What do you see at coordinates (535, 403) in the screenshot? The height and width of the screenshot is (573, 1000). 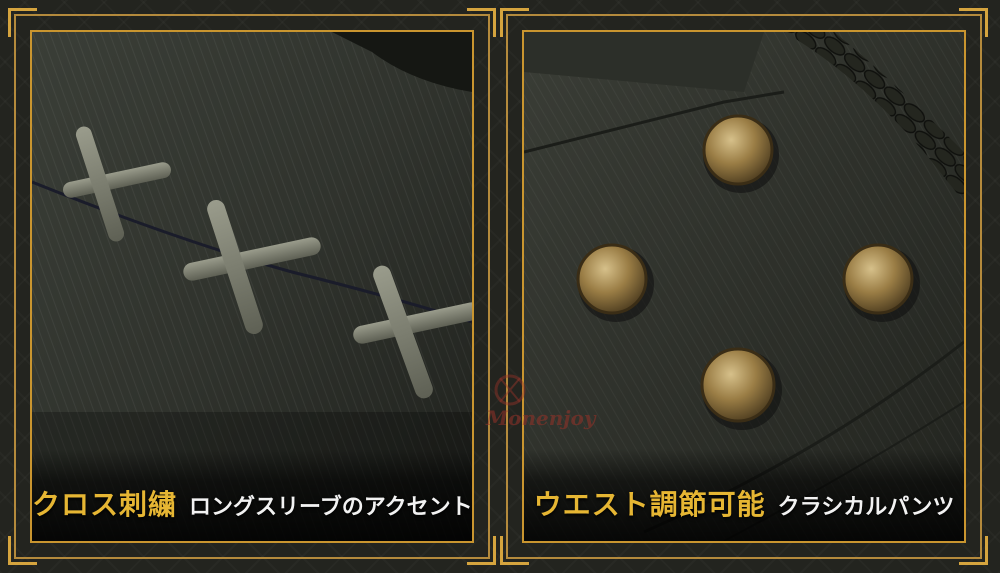 I see `watermark-logo: Monenjoy` at bounding box center [535, 403].